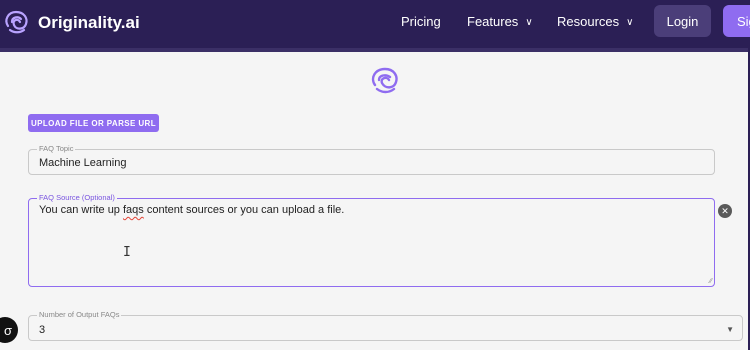 This screenshot has width=750, height=350. I want to click on signup-button: Sig, so click(736, 21).